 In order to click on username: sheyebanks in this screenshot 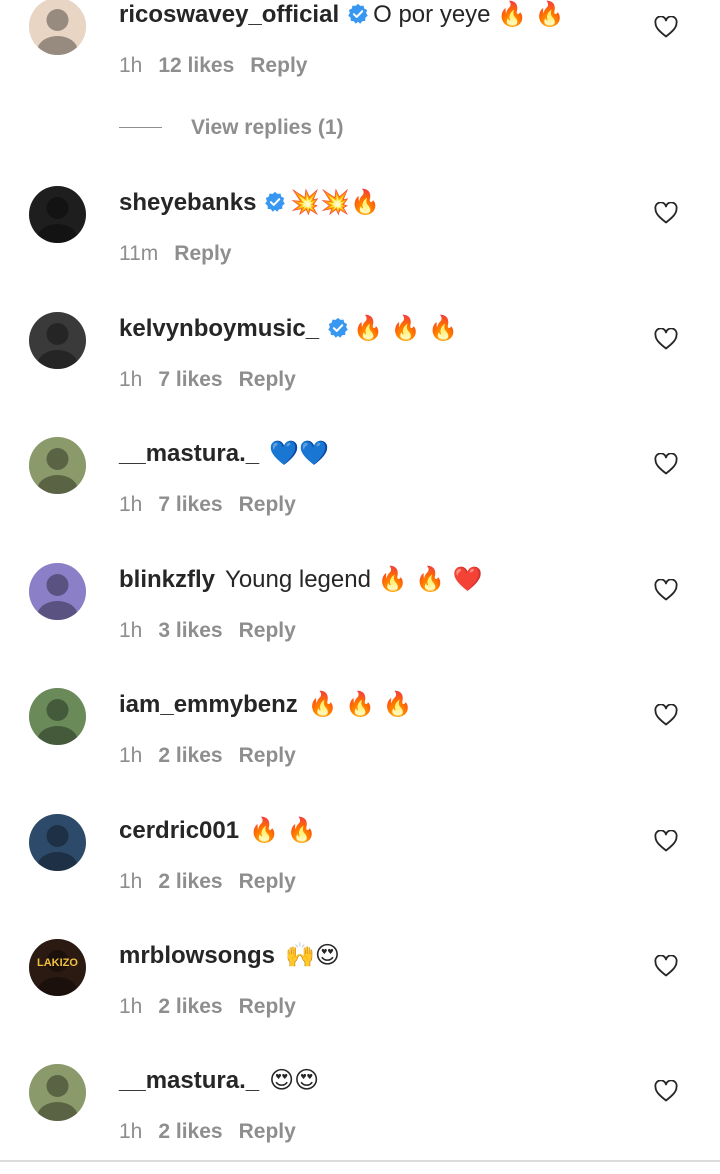, I will do `click(187, 202)`.